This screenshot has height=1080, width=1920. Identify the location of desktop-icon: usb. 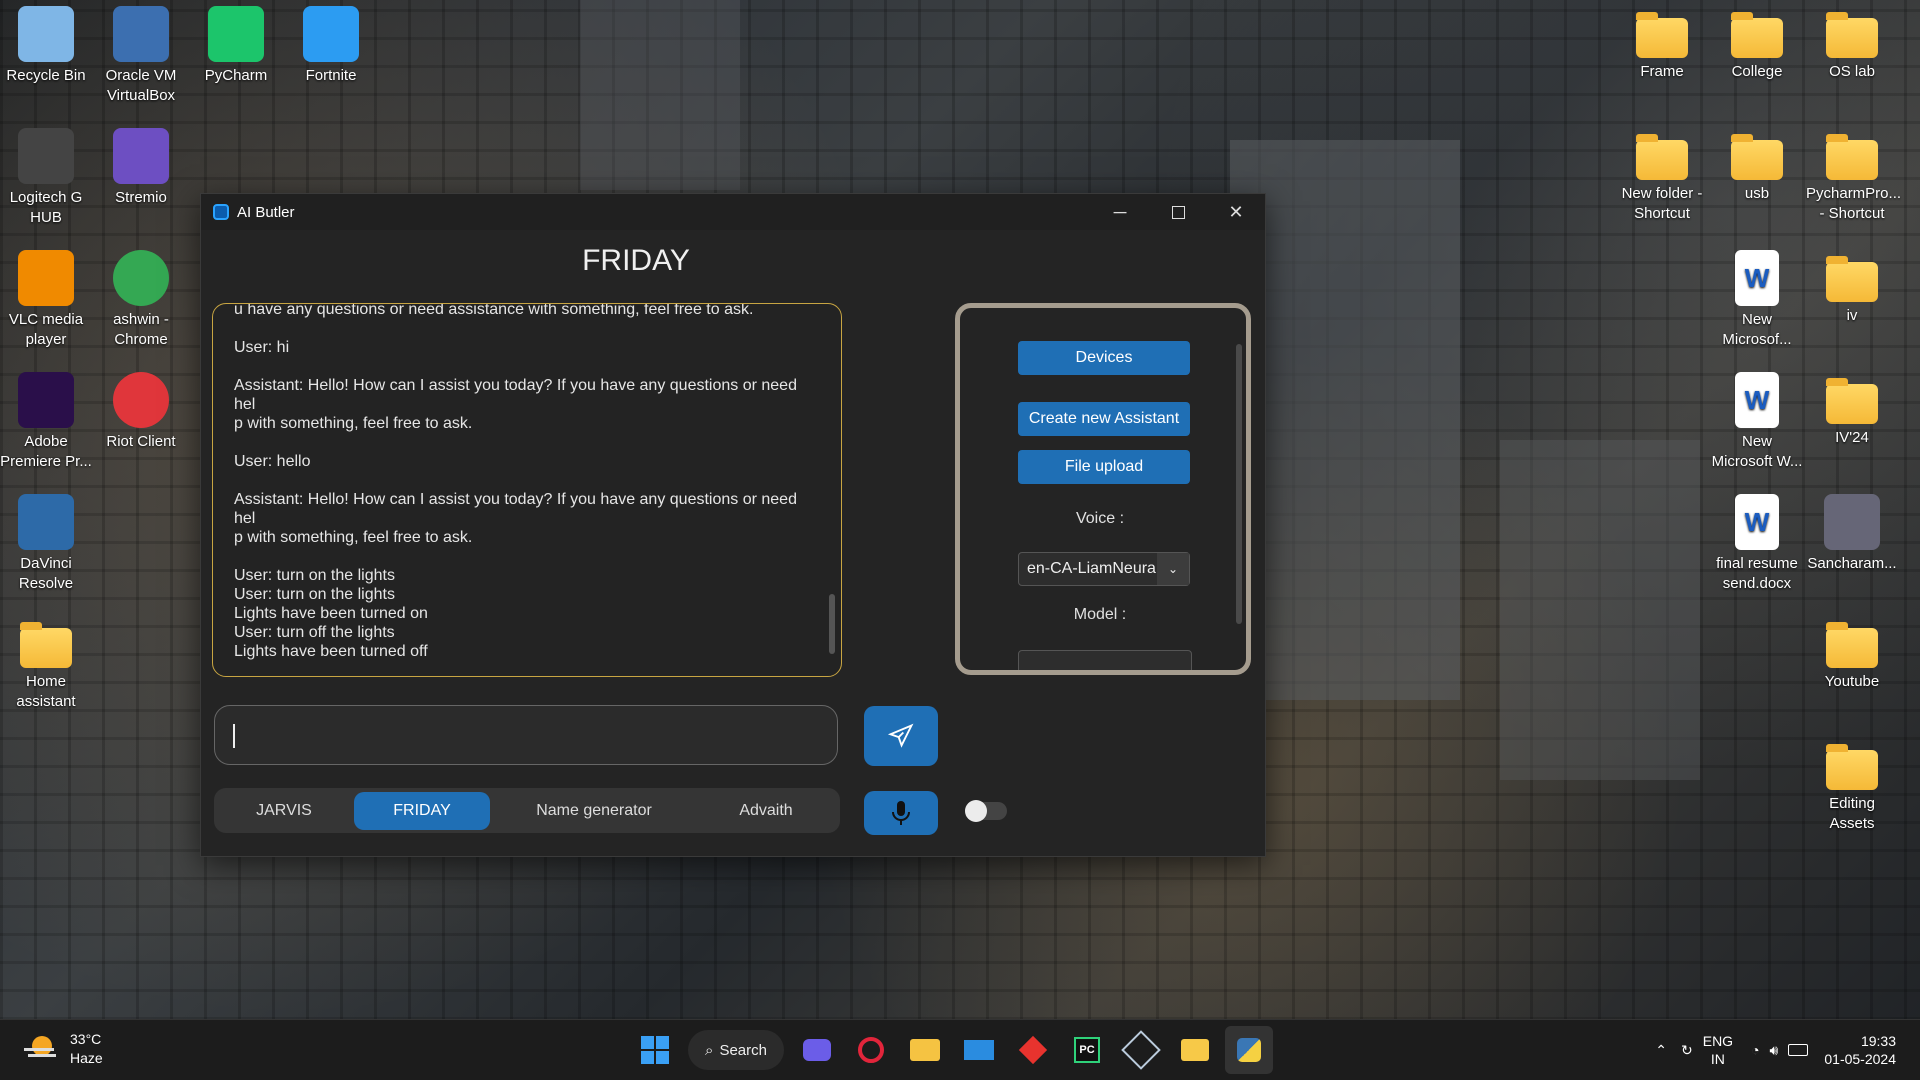
(1757, 166).